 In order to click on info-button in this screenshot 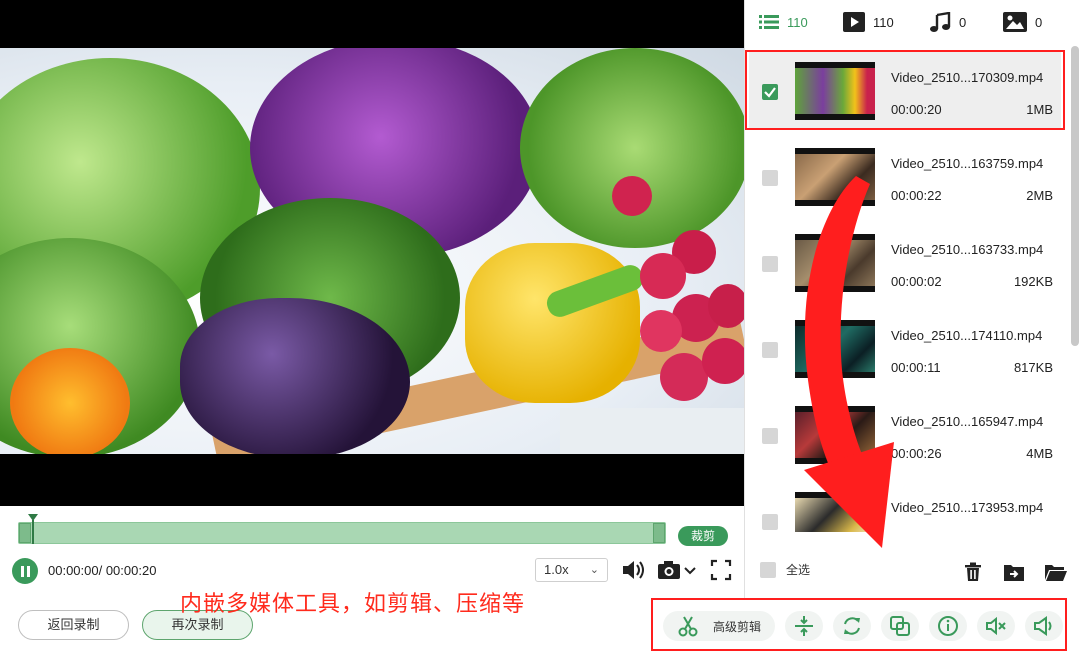, I will do `click(948, 626)`.